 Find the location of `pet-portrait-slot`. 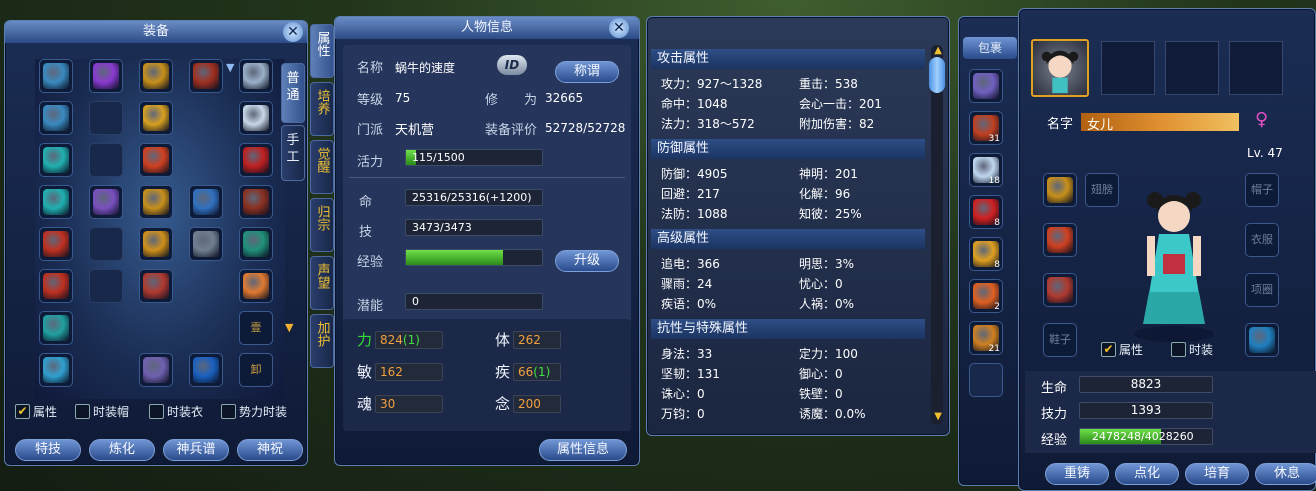

pet-portrait-slot is located at coordinates (1060, 68).